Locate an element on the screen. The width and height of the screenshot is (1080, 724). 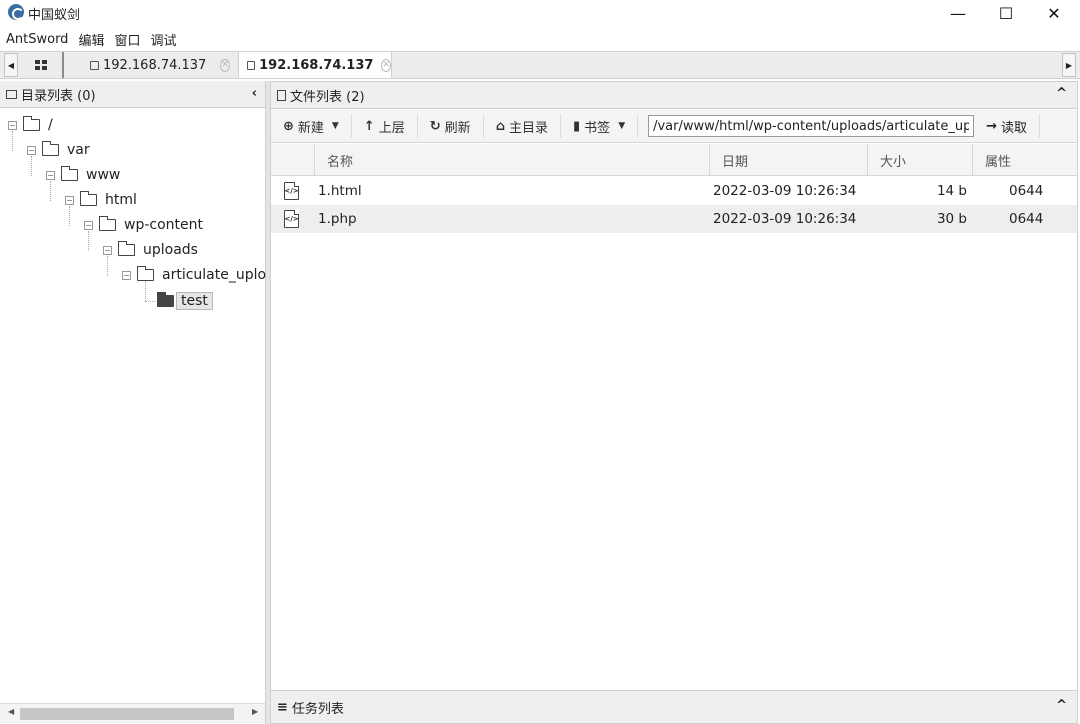
bookmark-button: ▮ 书签 ▼ is located at coordinates (600, 126).